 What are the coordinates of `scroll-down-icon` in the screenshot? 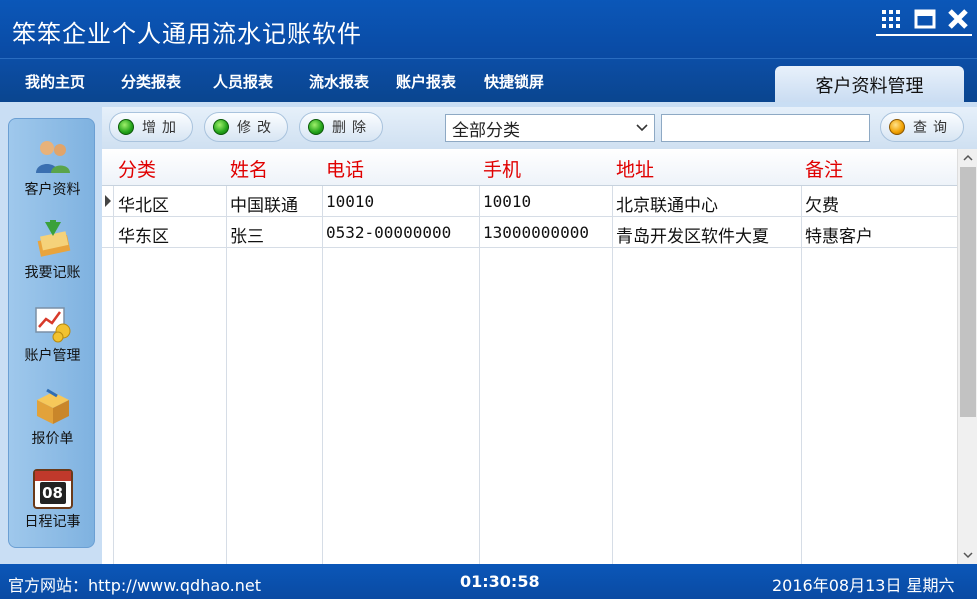 It's located at (967, 555).